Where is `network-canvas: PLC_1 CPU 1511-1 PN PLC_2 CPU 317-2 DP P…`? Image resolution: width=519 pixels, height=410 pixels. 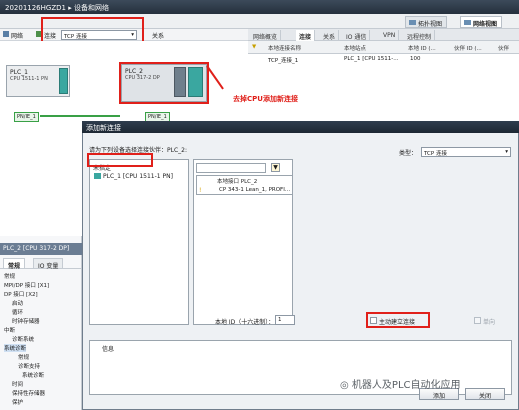 network-canvas: PLC_1 CPU 1511-1 PN PLC_2 CPU 317-2 DP P… is located at coordinates (124, 83).